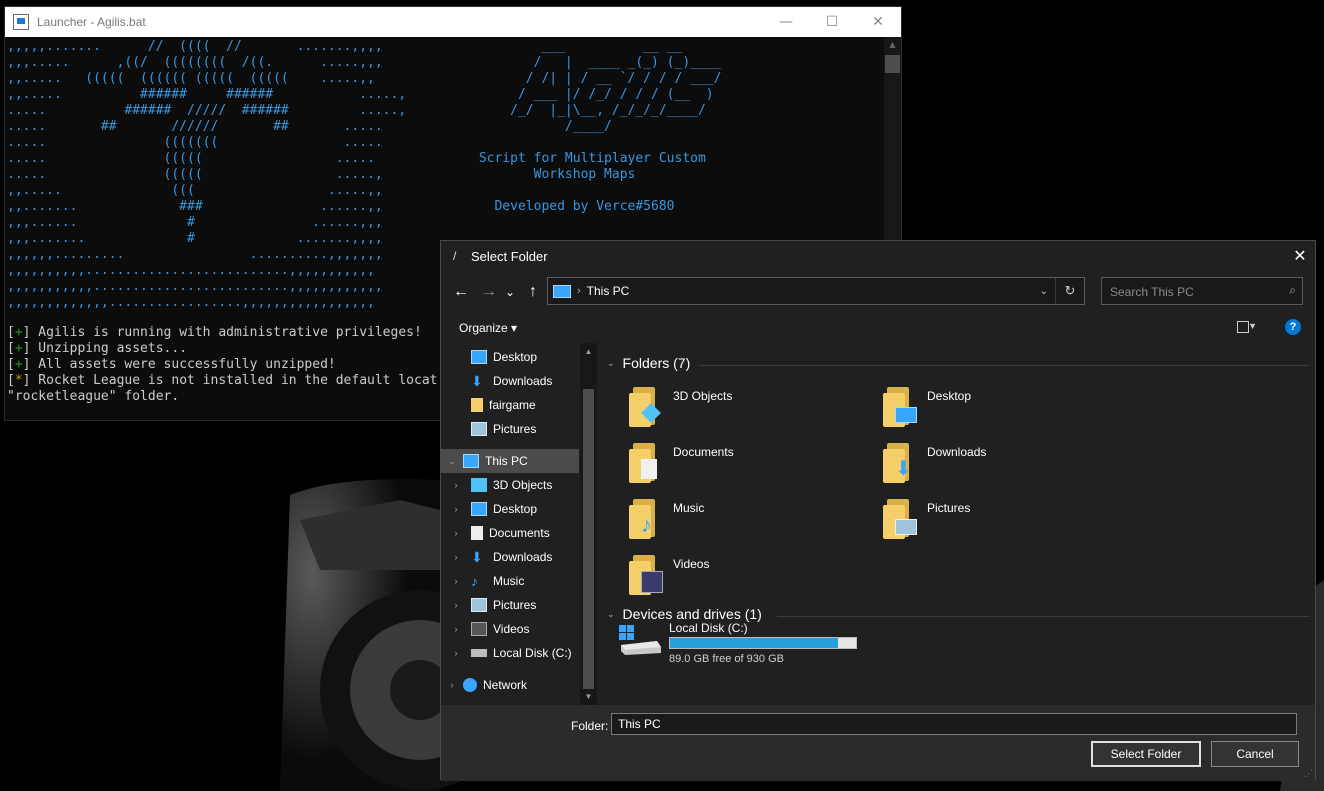  I want to click on music-icon: ♪, so click(474, 581).